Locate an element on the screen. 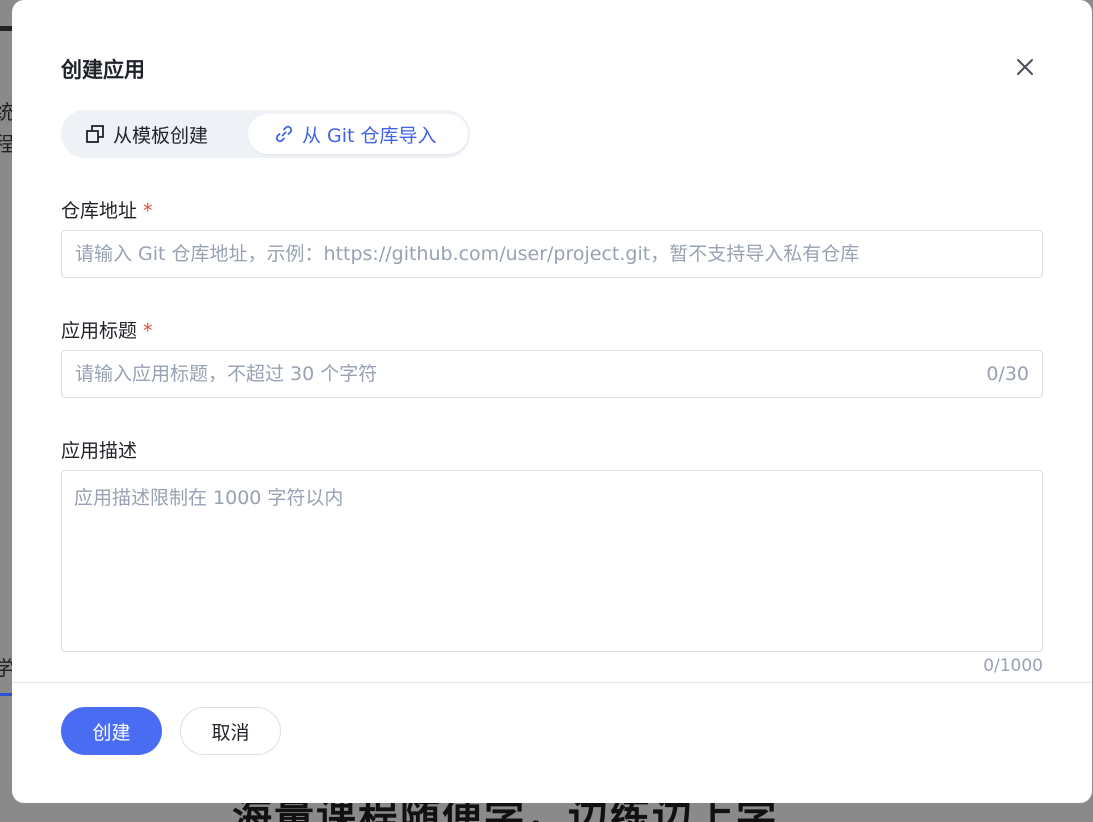 This screenshot has width=1093, height=822. app-description-label: 应用描述 is located at coordinates (99, 449).